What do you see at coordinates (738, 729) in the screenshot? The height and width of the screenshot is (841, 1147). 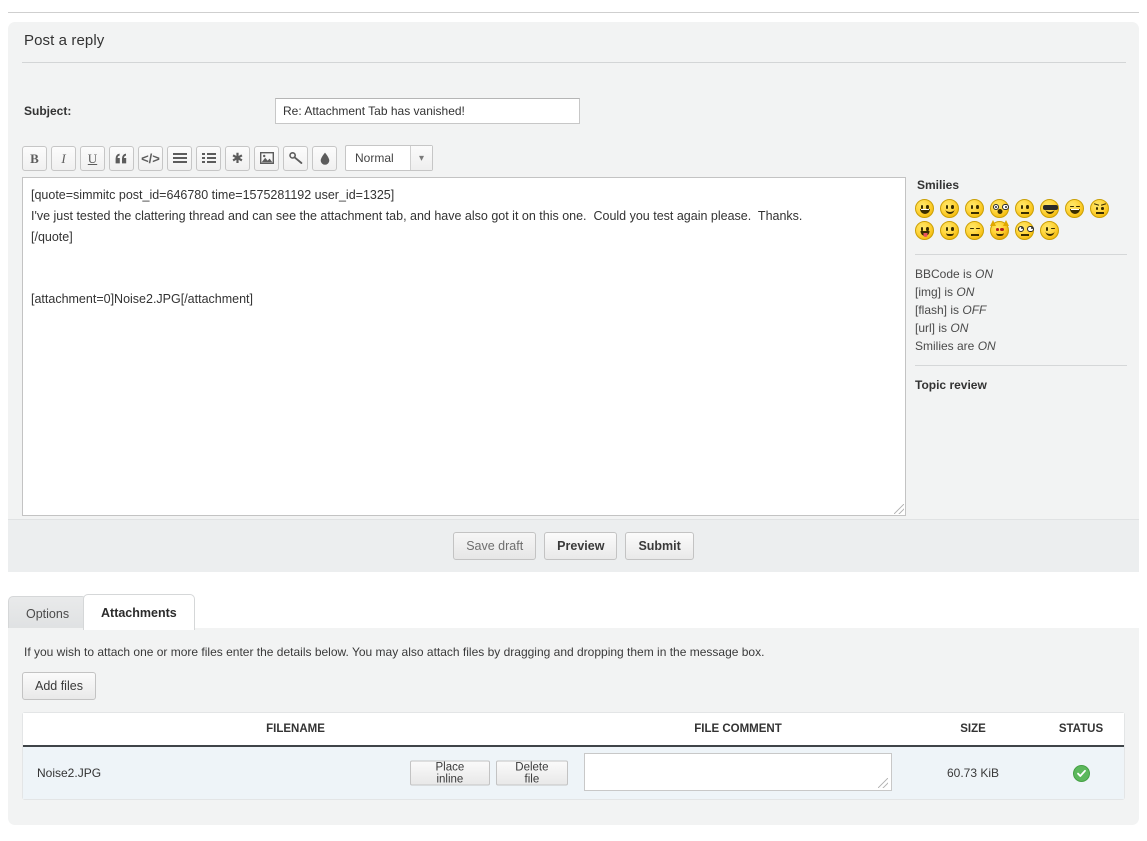 I see `column-header-file-comment: FILE COMMENT` at bounding box center [738, 729].